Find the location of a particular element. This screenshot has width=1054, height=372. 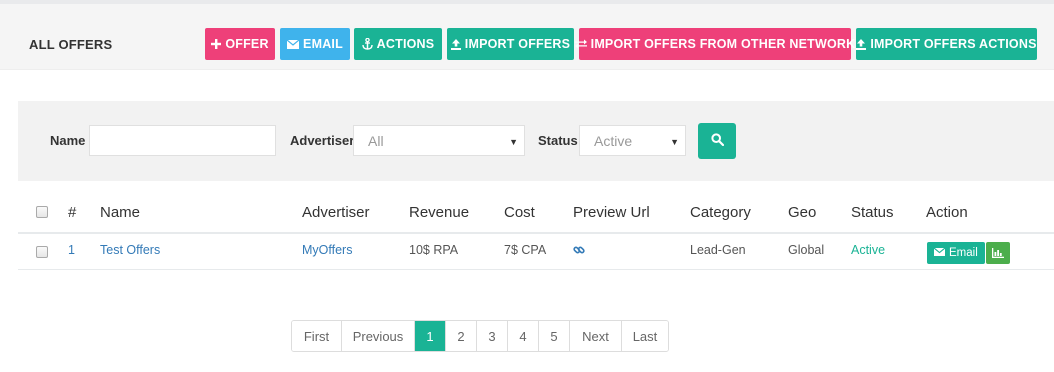

bar-chart-icon is located at coordinates (998, 253).